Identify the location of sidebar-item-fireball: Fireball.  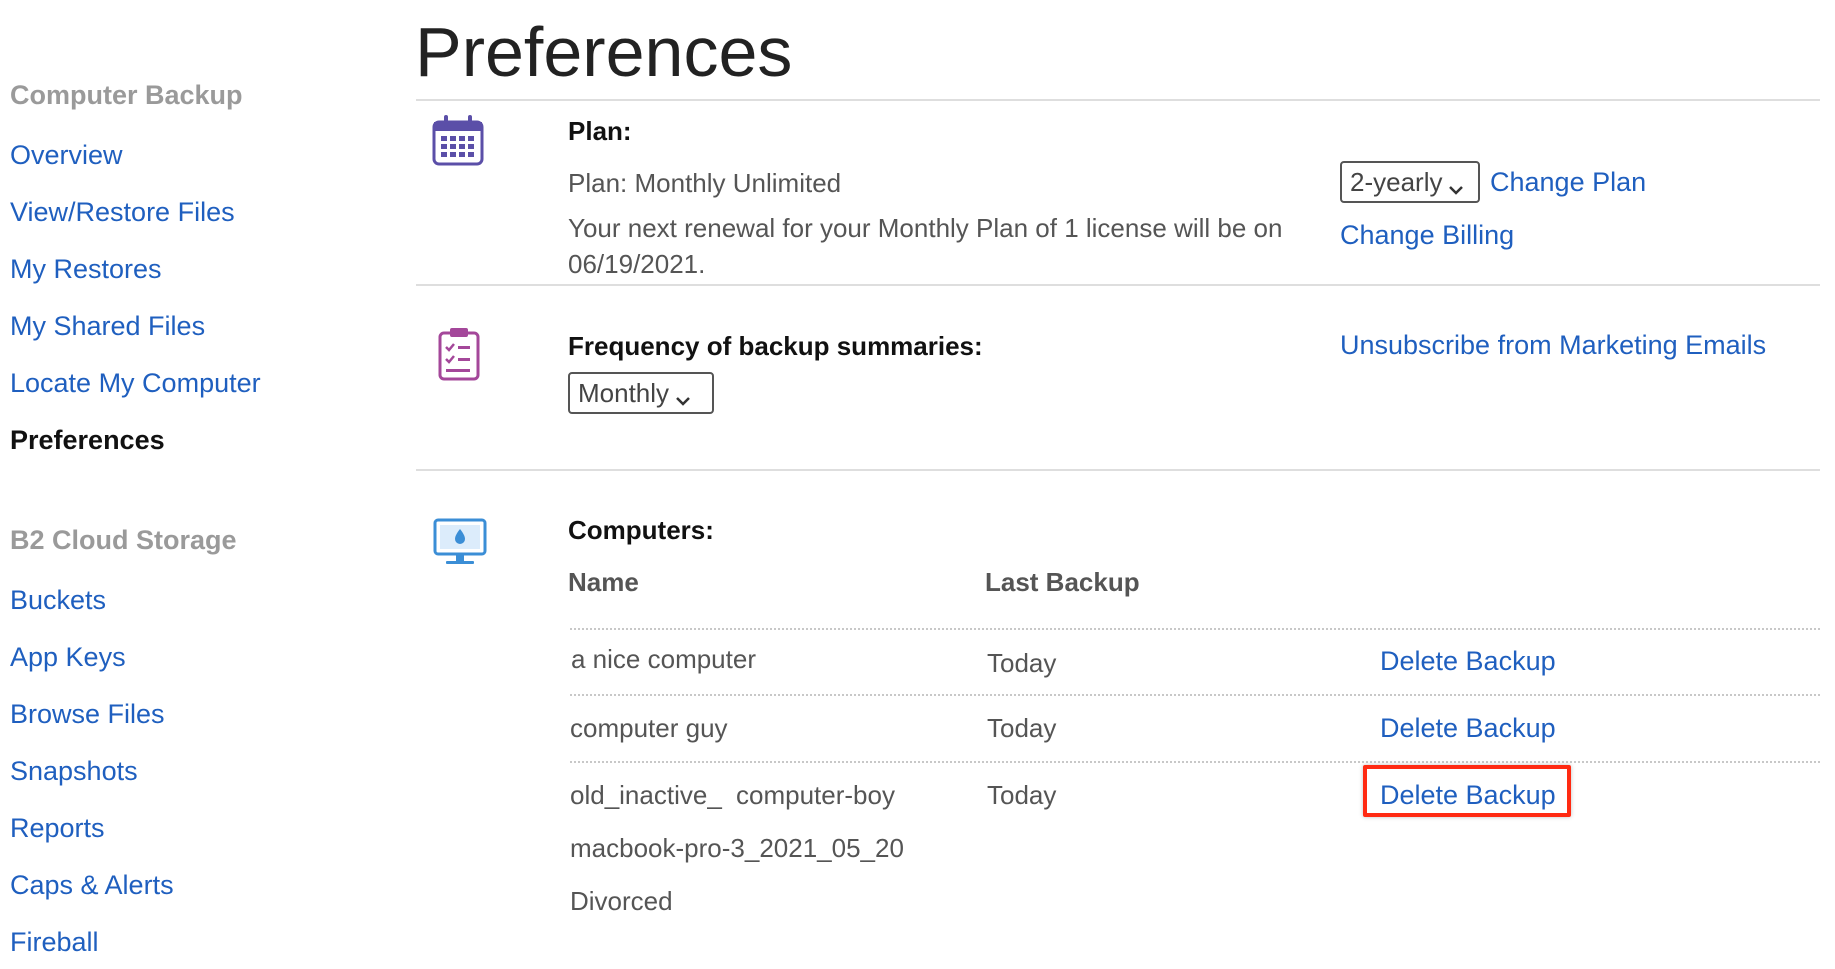
(54, 942).